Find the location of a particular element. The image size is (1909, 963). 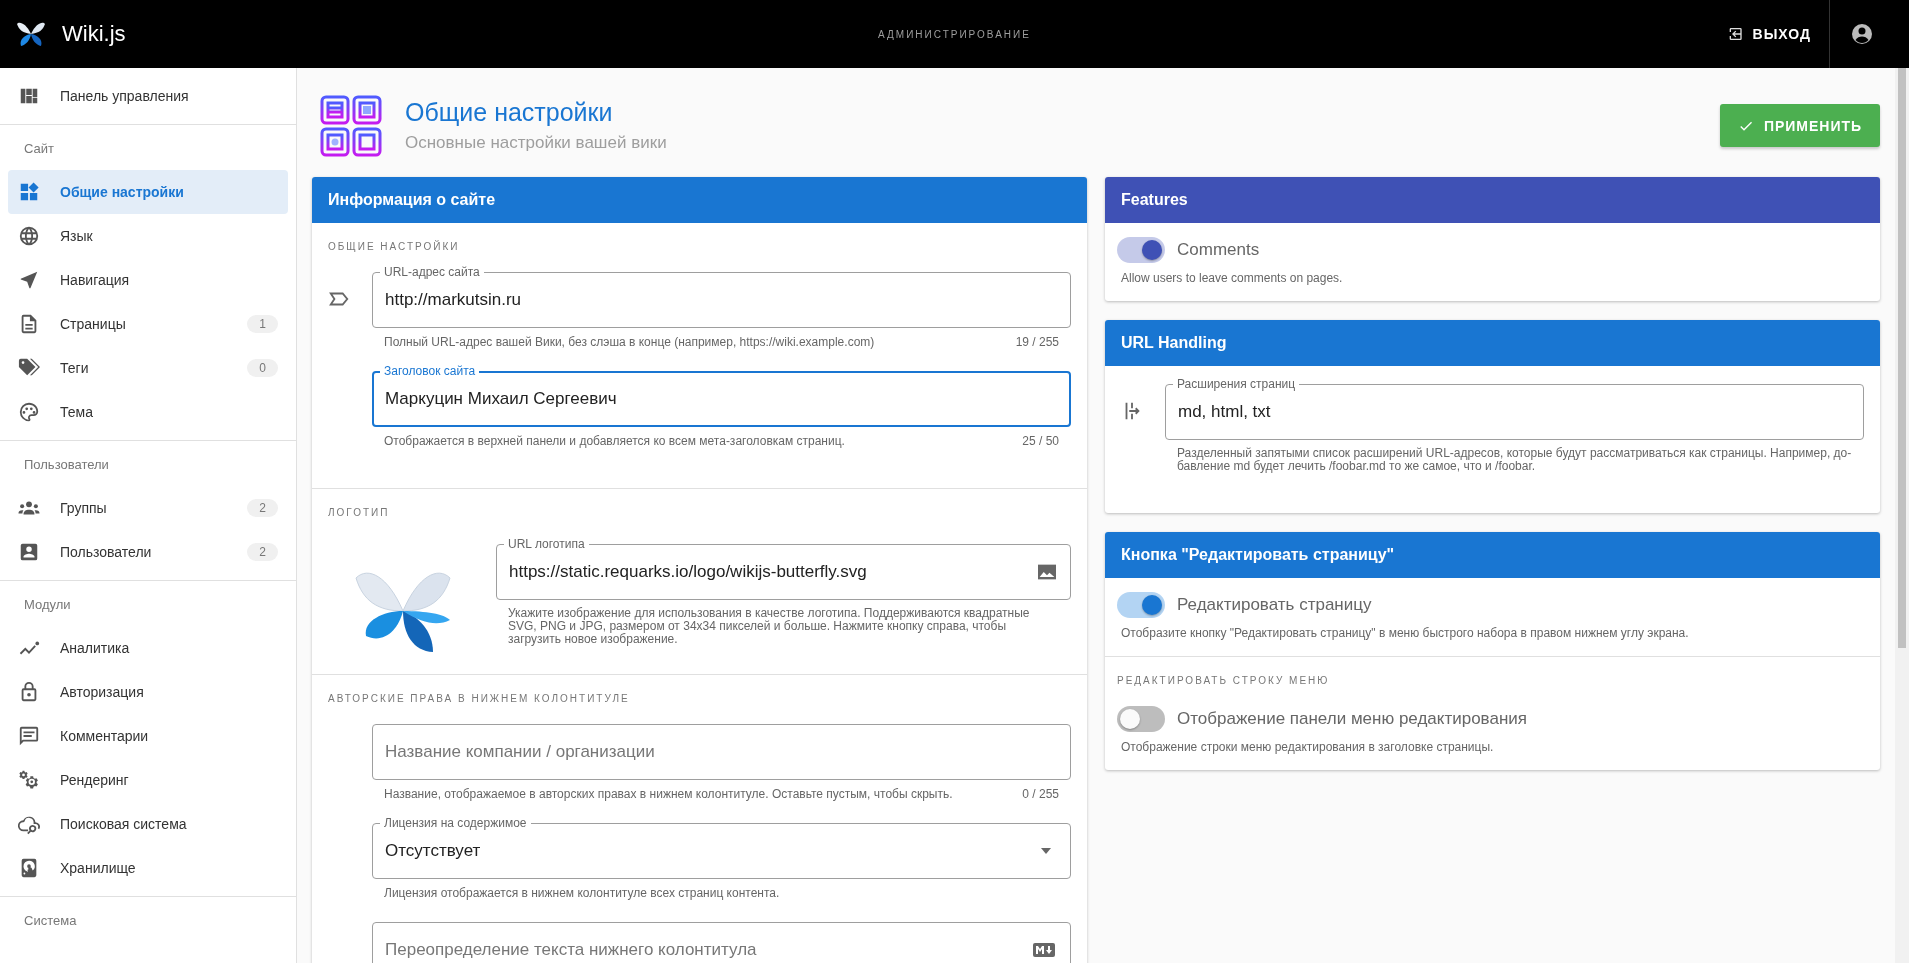

sidebar-item: Рендеринг is located at coordinates (148, 780).